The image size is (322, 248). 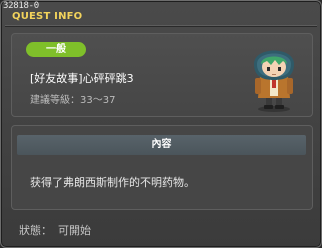 I want to click on quest-status: 狀態： 可開始, so click(x=58, y=230).